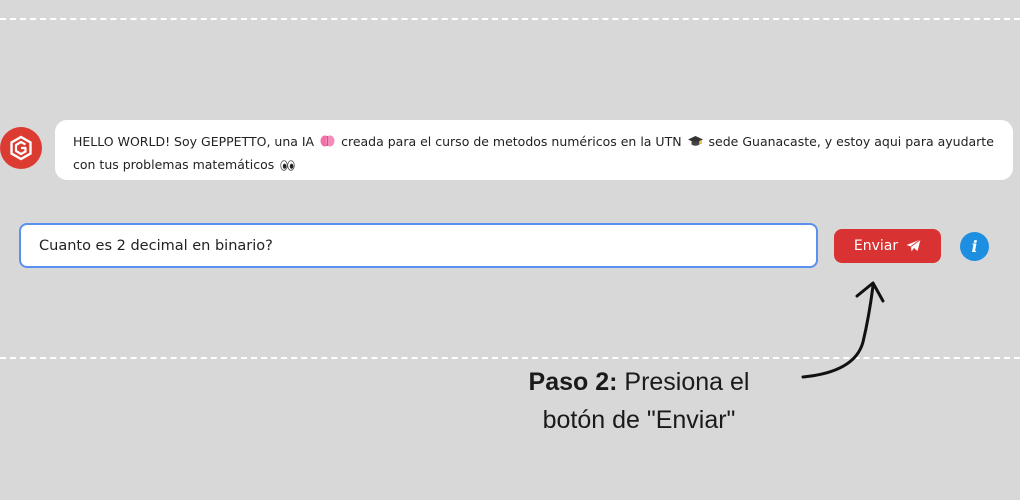 Image resolution: width=1020 pixels, height=500 pixels. What do you see at coordinates (913, 245) in the screenshot?
I see `paper-plane-icon` at bounding box center [913, 245].